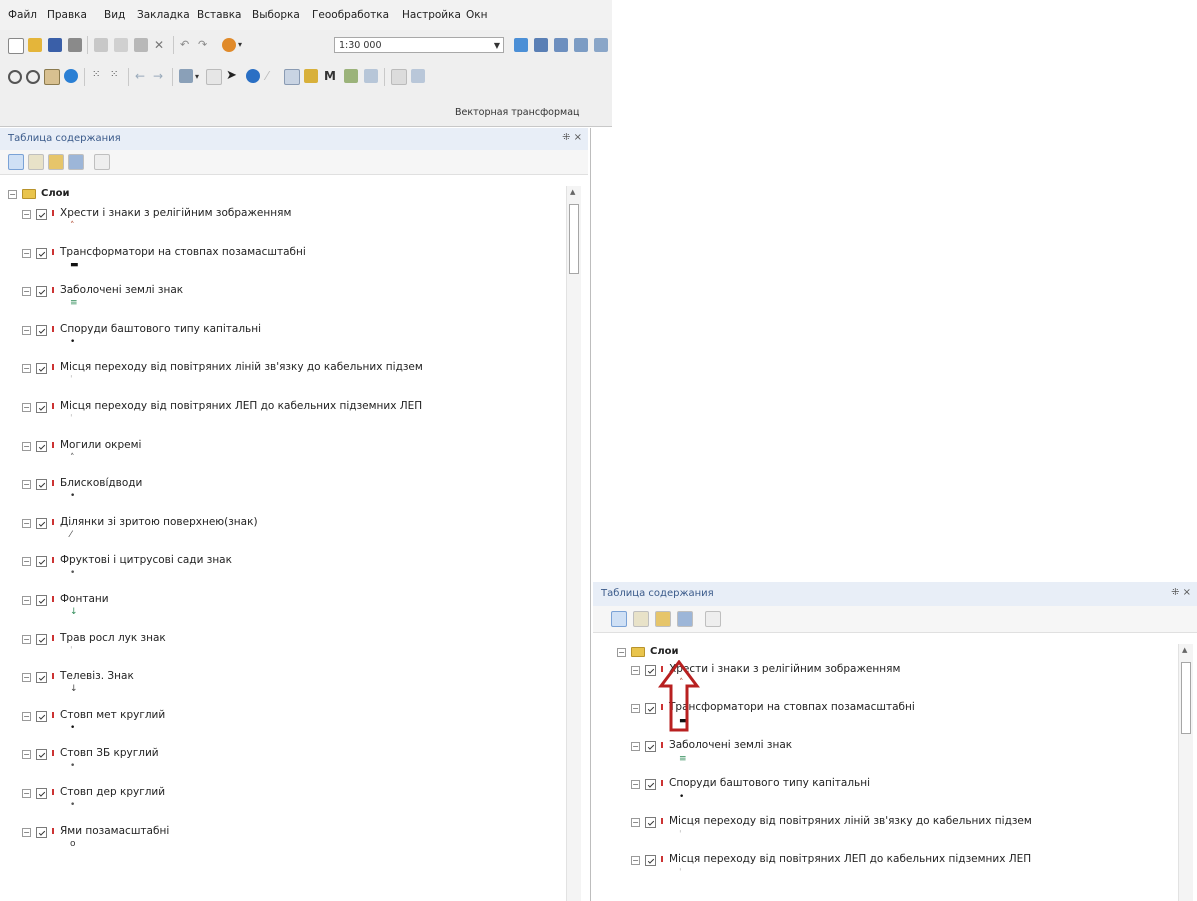 The height and width of the screenshot is (901, 1197). Describe the element at coordinates (109, 753) in the screenshot. I see `layer-name: Стовп ЗБ круглий` at that location.